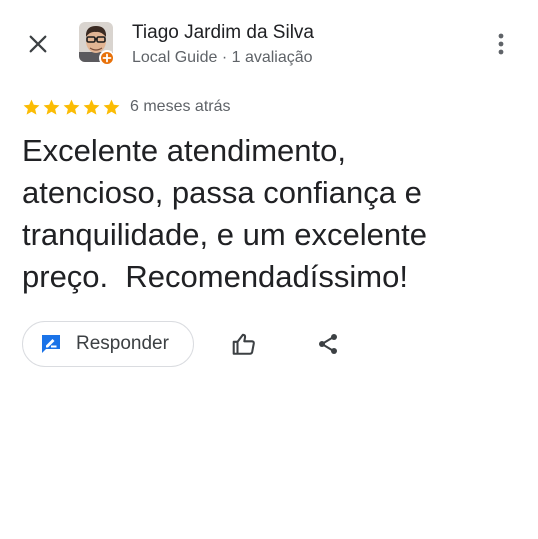 The width and height of the screenshot is (538, 539). I want to click on review-actions: Responder, so click(179, 344).